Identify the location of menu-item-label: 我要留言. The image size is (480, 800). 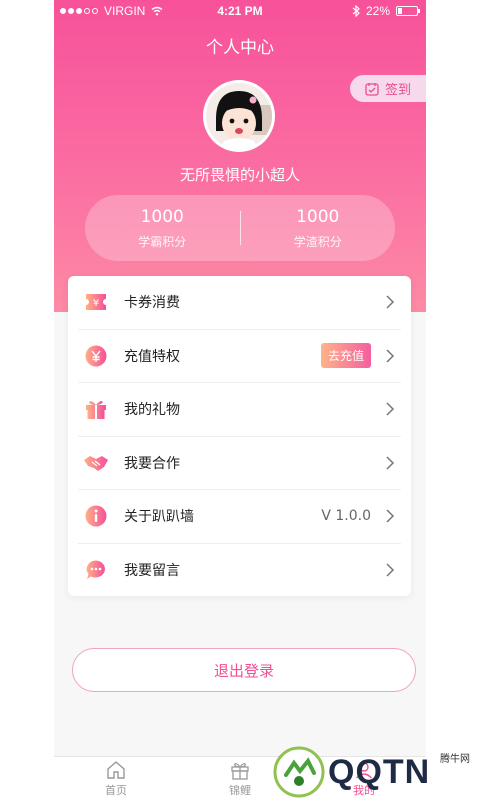
(152, 571).